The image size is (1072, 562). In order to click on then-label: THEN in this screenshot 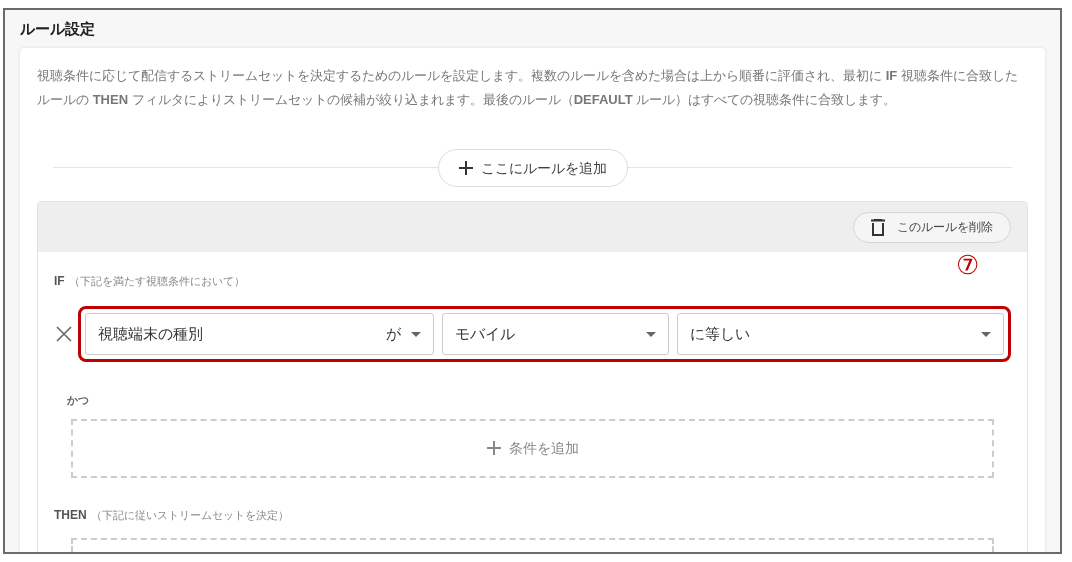, I will do `click(70, 515)`.